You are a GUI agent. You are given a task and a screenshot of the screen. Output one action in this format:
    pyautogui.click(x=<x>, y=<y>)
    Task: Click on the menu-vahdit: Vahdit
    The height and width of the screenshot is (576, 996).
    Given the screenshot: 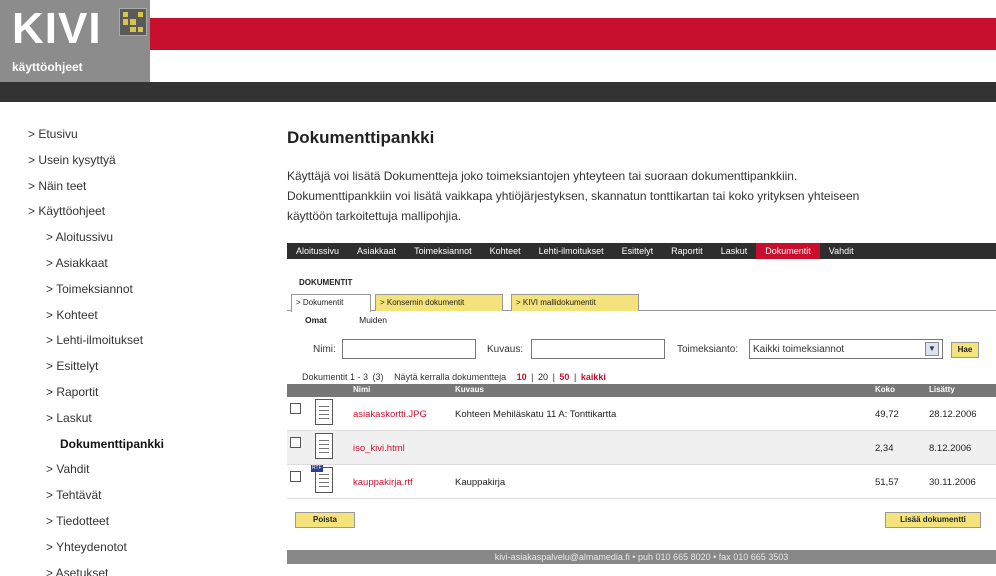 What is the action you would take?
    pyautogui.click(x=841, y=251)
    